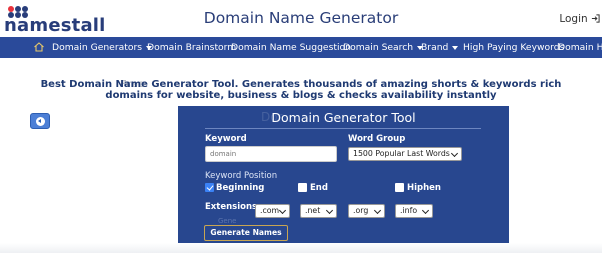 This screenshot has height=253, width=602. What do you see at coordinates (319, 188) in the screenshot?
I see `end-label: End` at bounding box center [319, 188].